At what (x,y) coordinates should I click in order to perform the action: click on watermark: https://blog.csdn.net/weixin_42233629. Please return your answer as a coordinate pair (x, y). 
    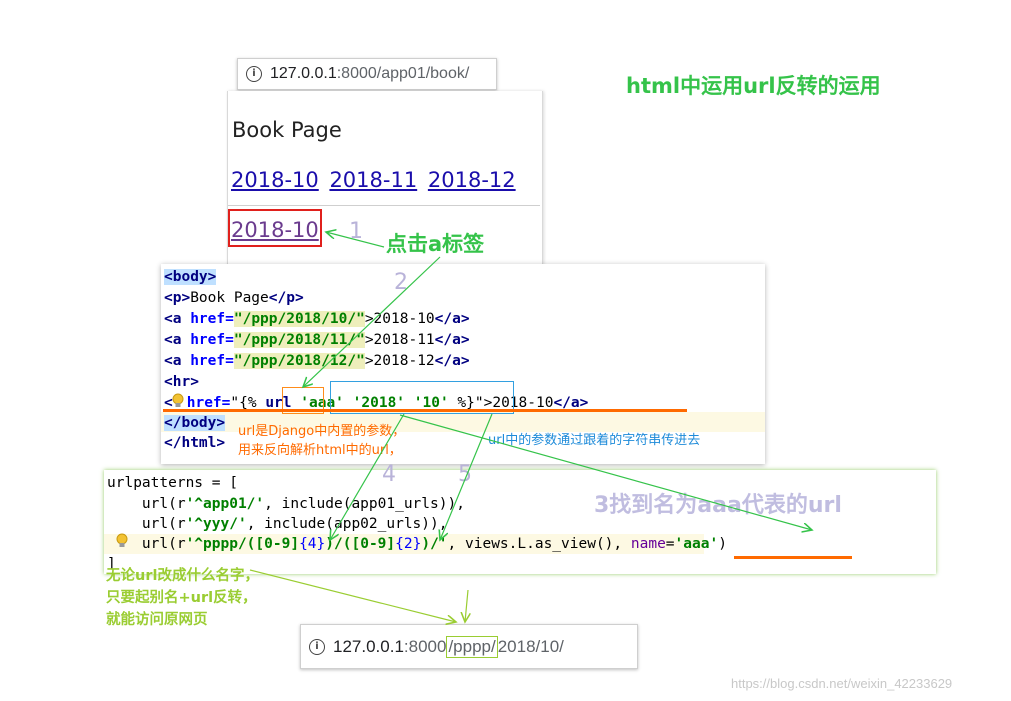
    Looking at the image, I should click on (842, 683).